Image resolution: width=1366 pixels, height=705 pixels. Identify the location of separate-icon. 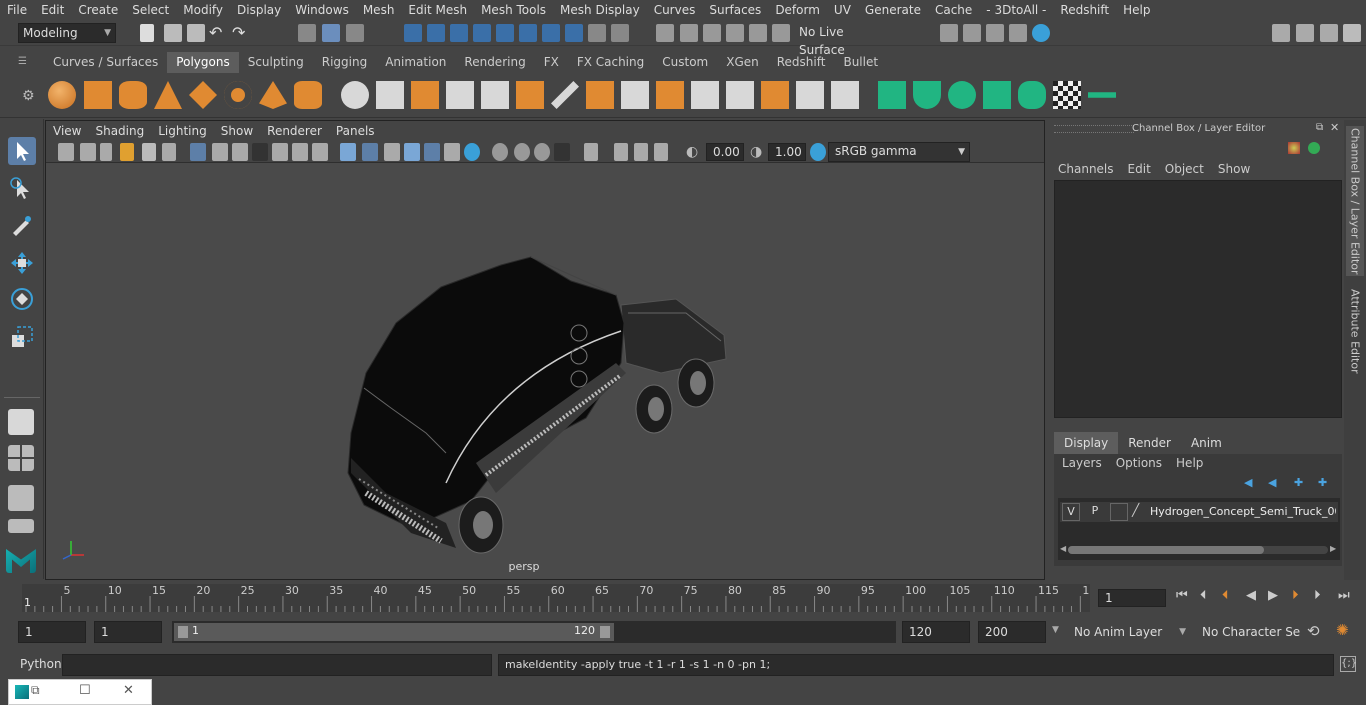
(390, 95).